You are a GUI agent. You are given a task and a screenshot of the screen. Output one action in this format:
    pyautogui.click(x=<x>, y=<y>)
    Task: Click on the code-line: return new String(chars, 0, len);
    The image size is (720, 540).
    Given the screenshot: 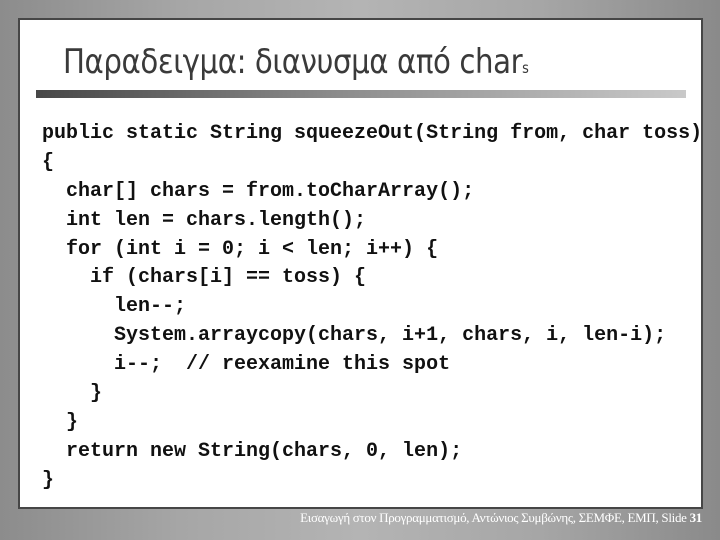 What is the action you would take?
    pyautogui.click(x=252, y=451)
    